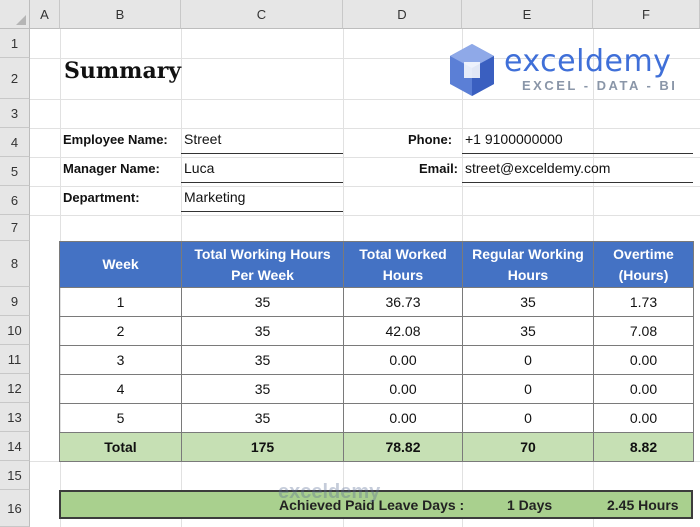 This screenshot has width=700, height=527. Describe the element at coordinates (15, 446) in the screenshot. I see `row-header-14: 14` at that location.